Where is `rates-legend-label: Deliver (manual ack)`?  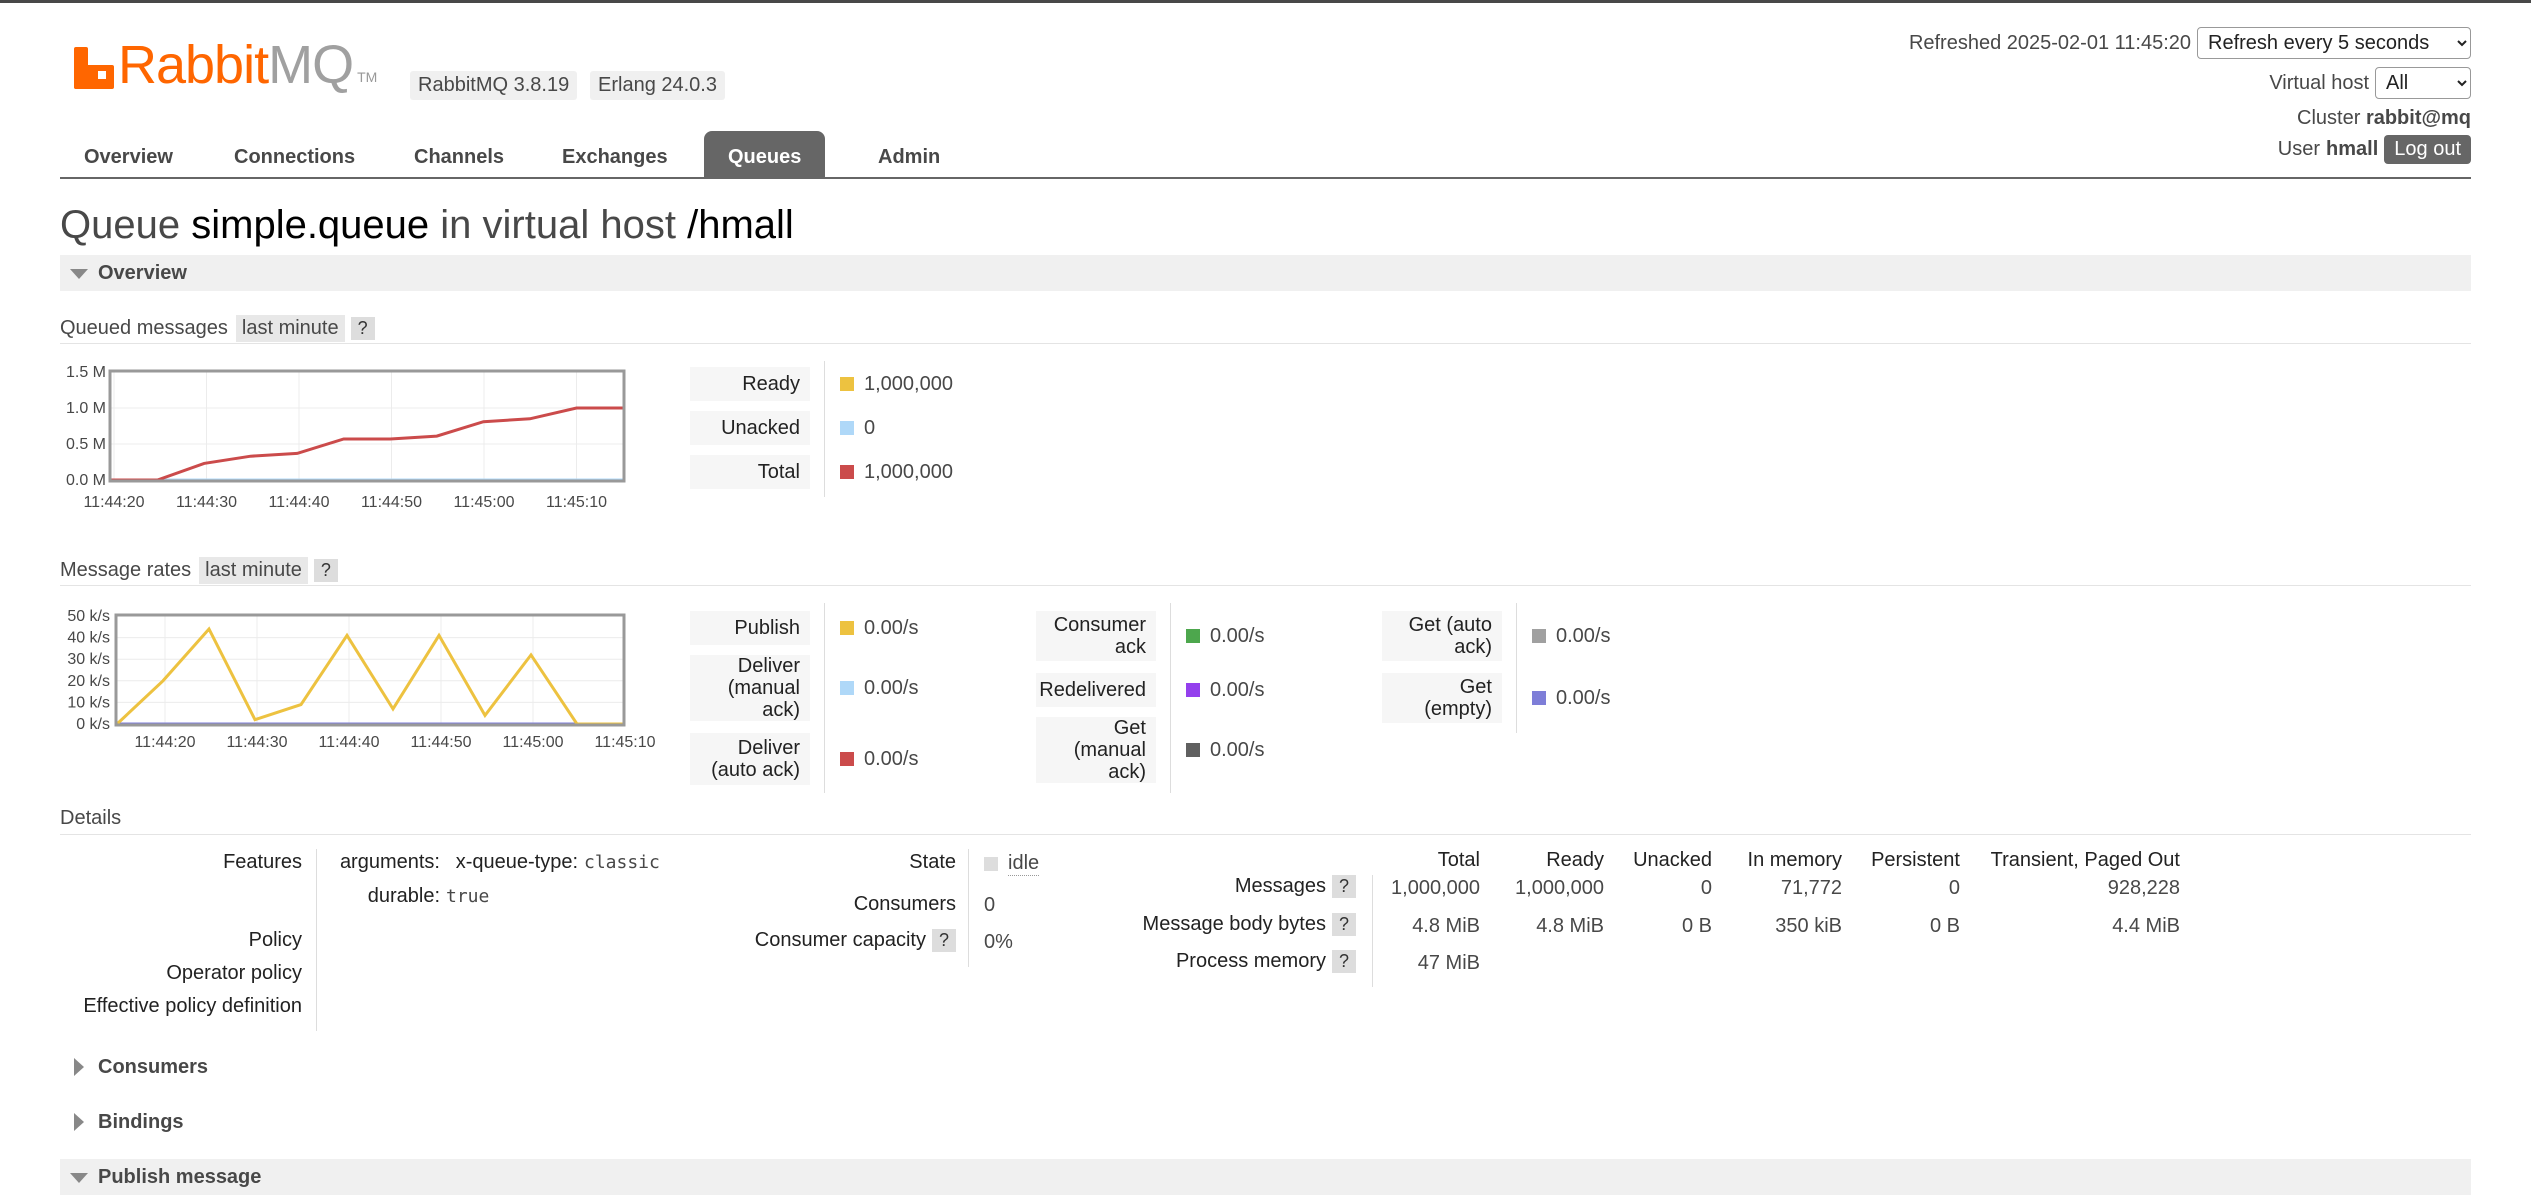
rates-legend-label: Deliver (manual ack) is located at coordinates (750, 688).